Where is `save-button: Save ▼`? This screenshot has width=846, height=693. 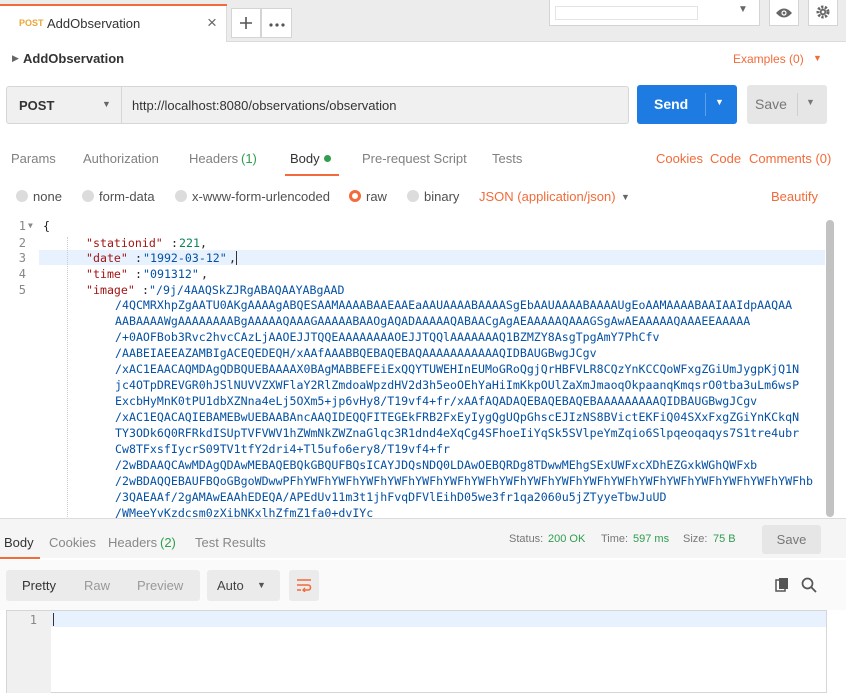
save-button: Save ▼ is located at coordinates (787, 104).